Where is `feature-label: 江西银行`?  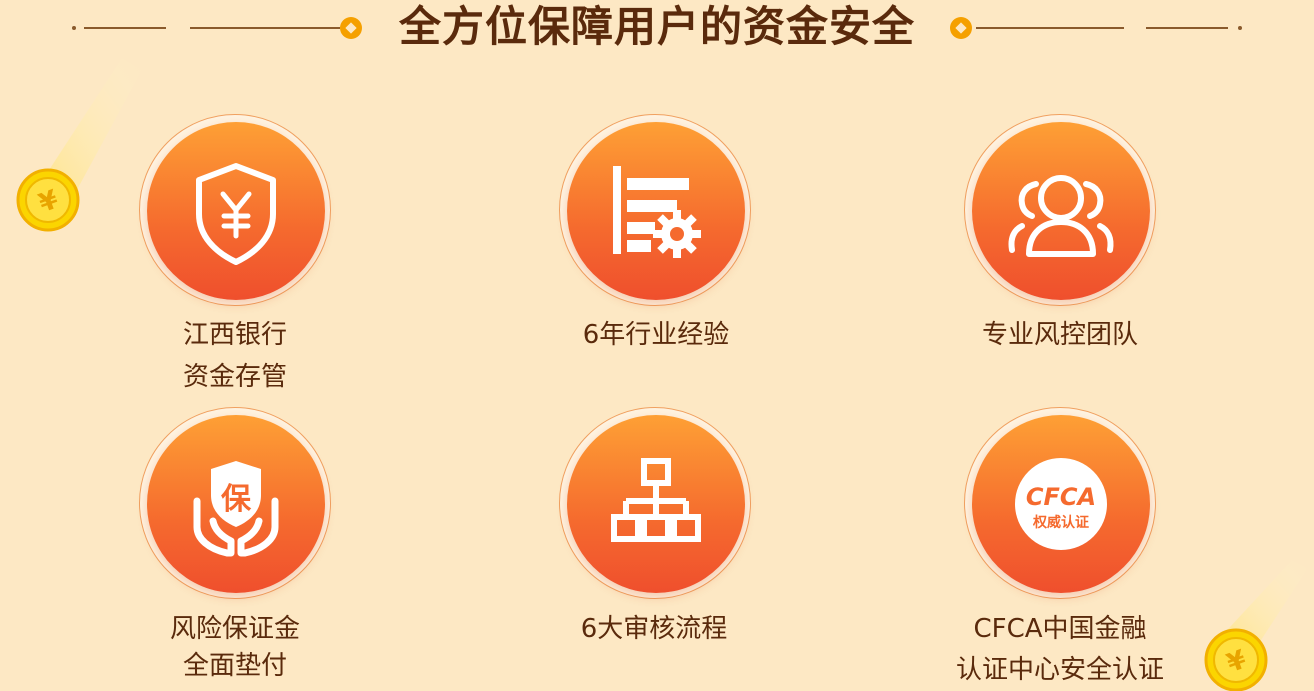
feature-label: 江西银行 is located at coordinates (234, 335).